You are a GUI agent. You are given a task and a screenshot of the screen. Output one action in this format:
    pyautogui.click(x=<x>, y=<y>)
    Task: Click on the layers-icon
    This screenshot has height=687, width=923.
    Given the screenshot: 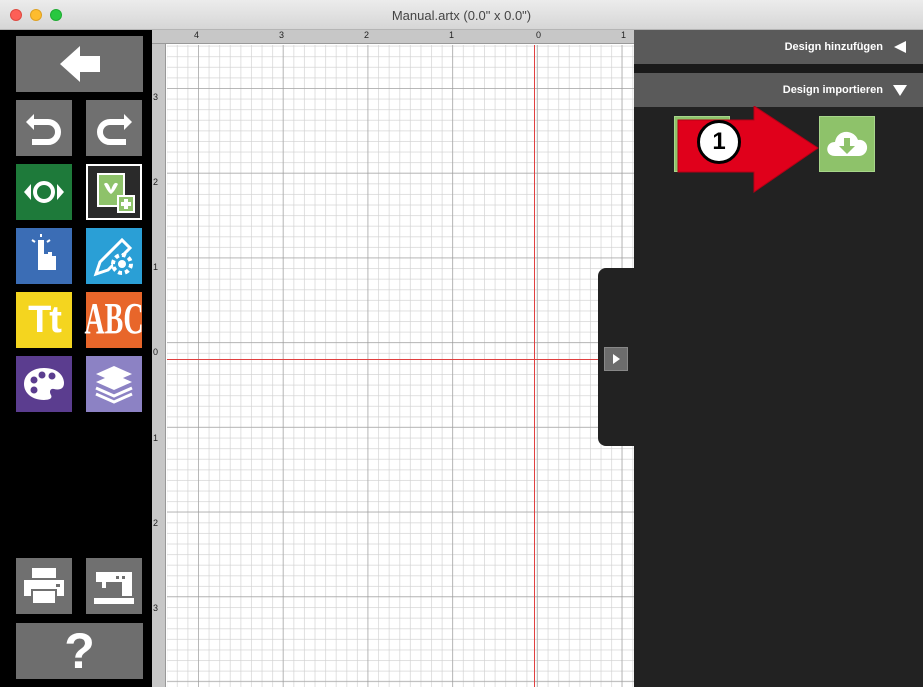 What is the action you would take?
    pyautogui.click(x=114, y=385)
    